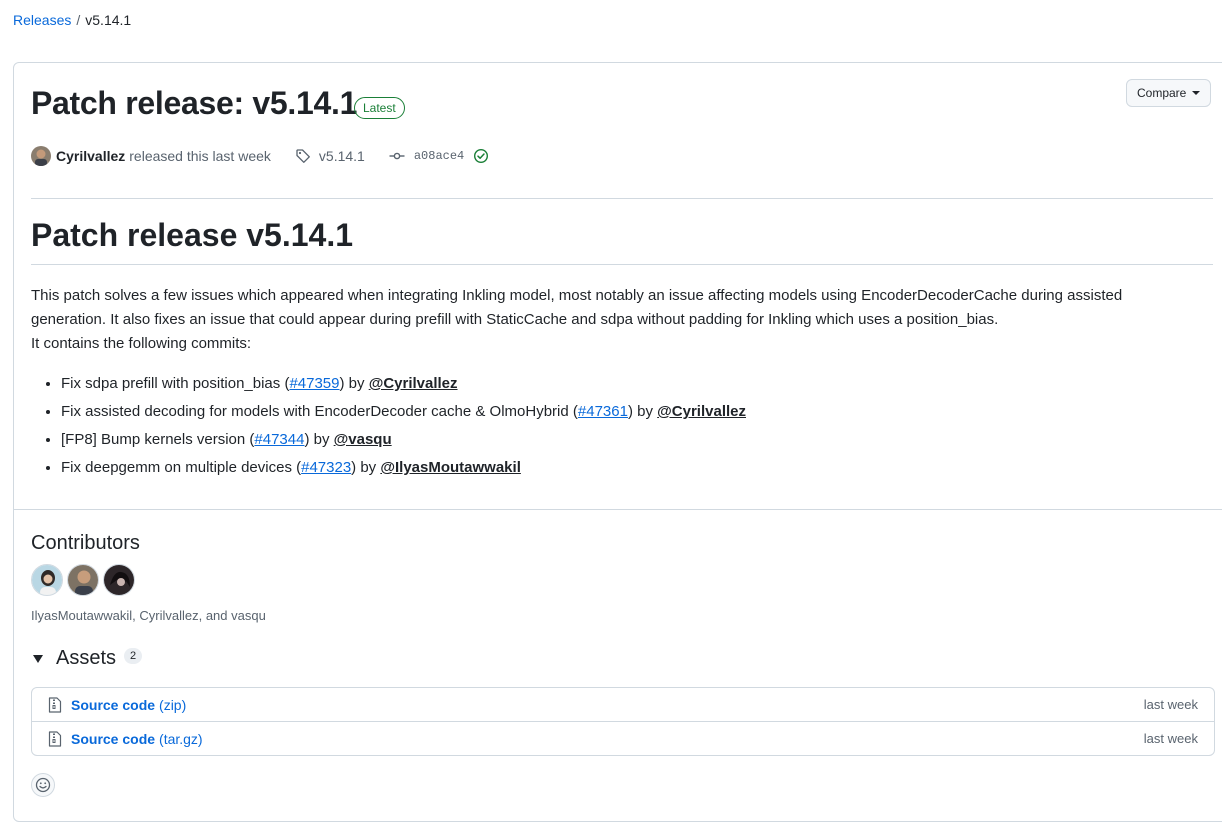 The height and width of the screenshot is (822, 1222). Describe the element at coordinates (1196, 93) in the screenshot. I see `chevron-down-icon` at that location.